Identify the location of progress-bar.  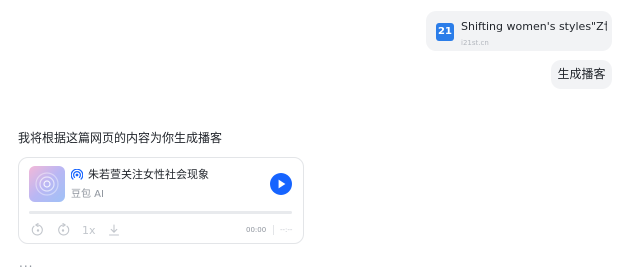
(160, 212).